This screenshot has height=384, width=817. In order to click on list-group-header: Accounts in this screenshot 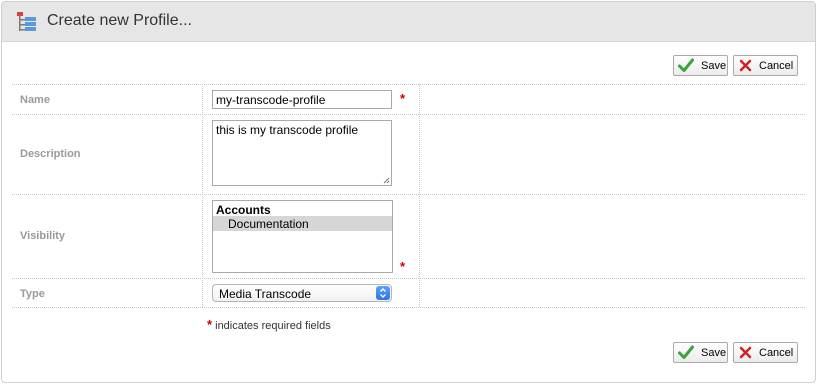, I will do `click(243, 210)`.